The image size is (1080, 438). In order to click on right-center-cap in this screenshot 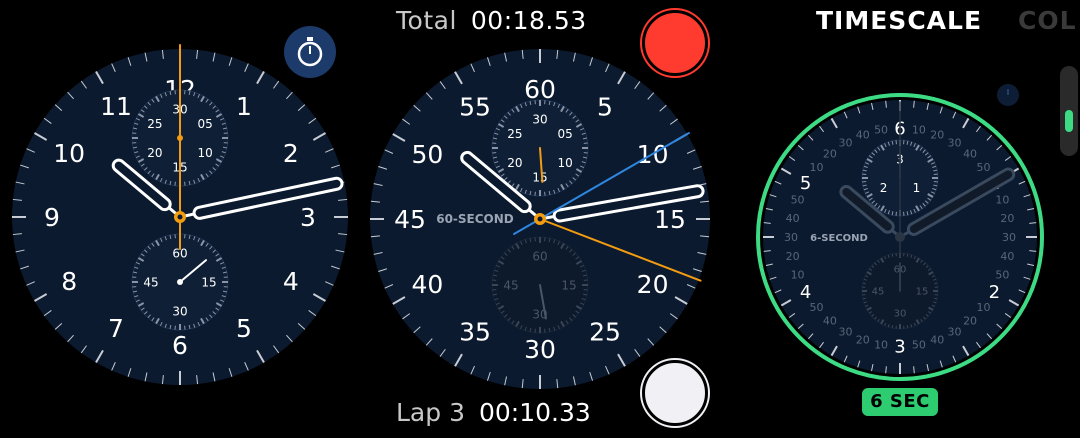, I will do `click(900, 237)`.